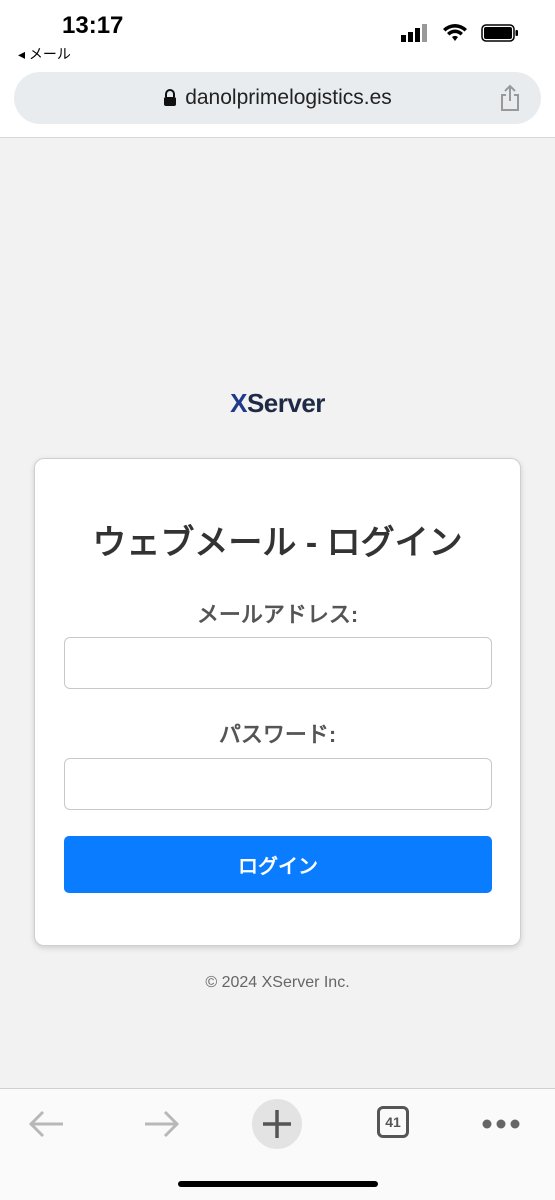 Image resolution: width=555 pixels, height=1200 pixels. What do you see at coordinates (288, 97) in the screenshot?
I see `url-text: danolprimelogistics.es` at bounding box center [288, 97].